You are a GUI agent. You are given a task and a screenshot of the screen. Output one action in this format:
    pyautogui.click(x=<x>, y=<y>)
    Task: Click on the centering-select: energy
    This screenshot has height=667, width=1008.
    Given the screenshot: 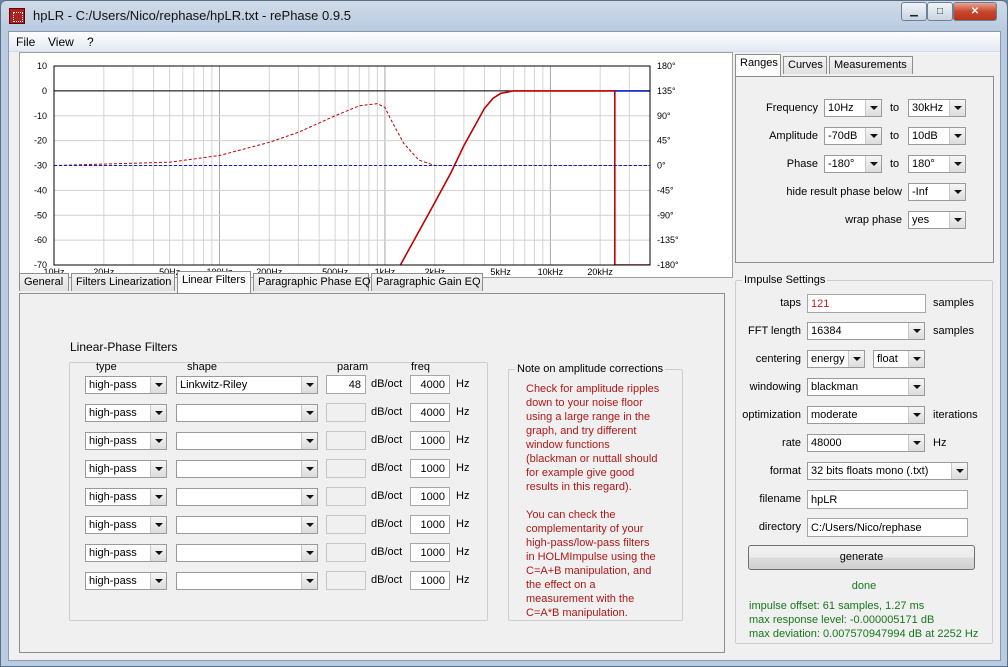 What is the action you would take?
    pyautogui.click(x=836, y=359)
    